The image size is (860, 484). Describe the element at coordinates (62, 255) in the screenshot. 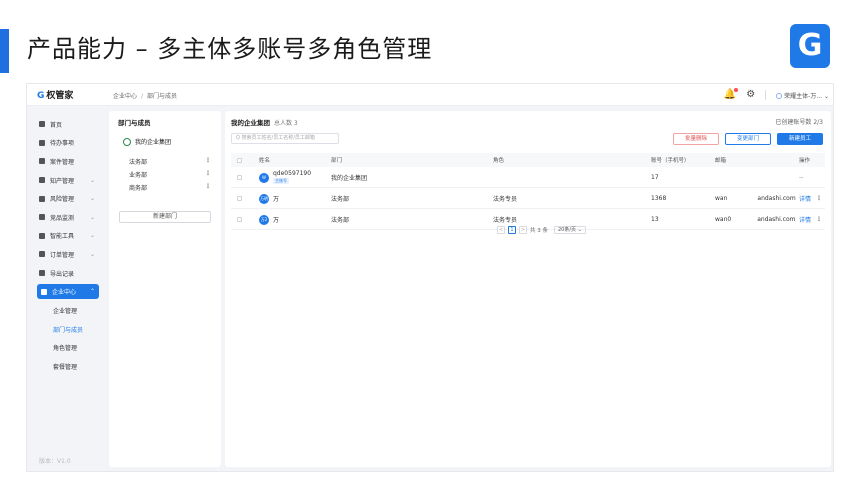

I see `sidebar-item-label: 订单管理` at that location.